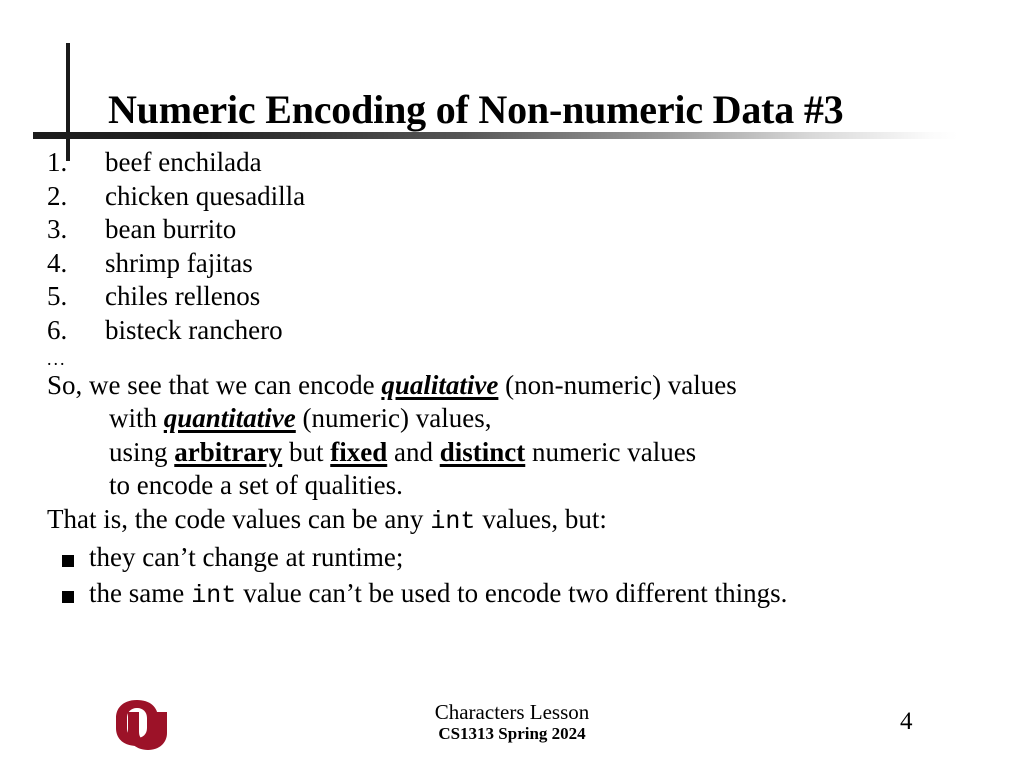  Describe the element at coordinates (413, 451) in the screenshot. I see `paragraph-text: and` at that location.